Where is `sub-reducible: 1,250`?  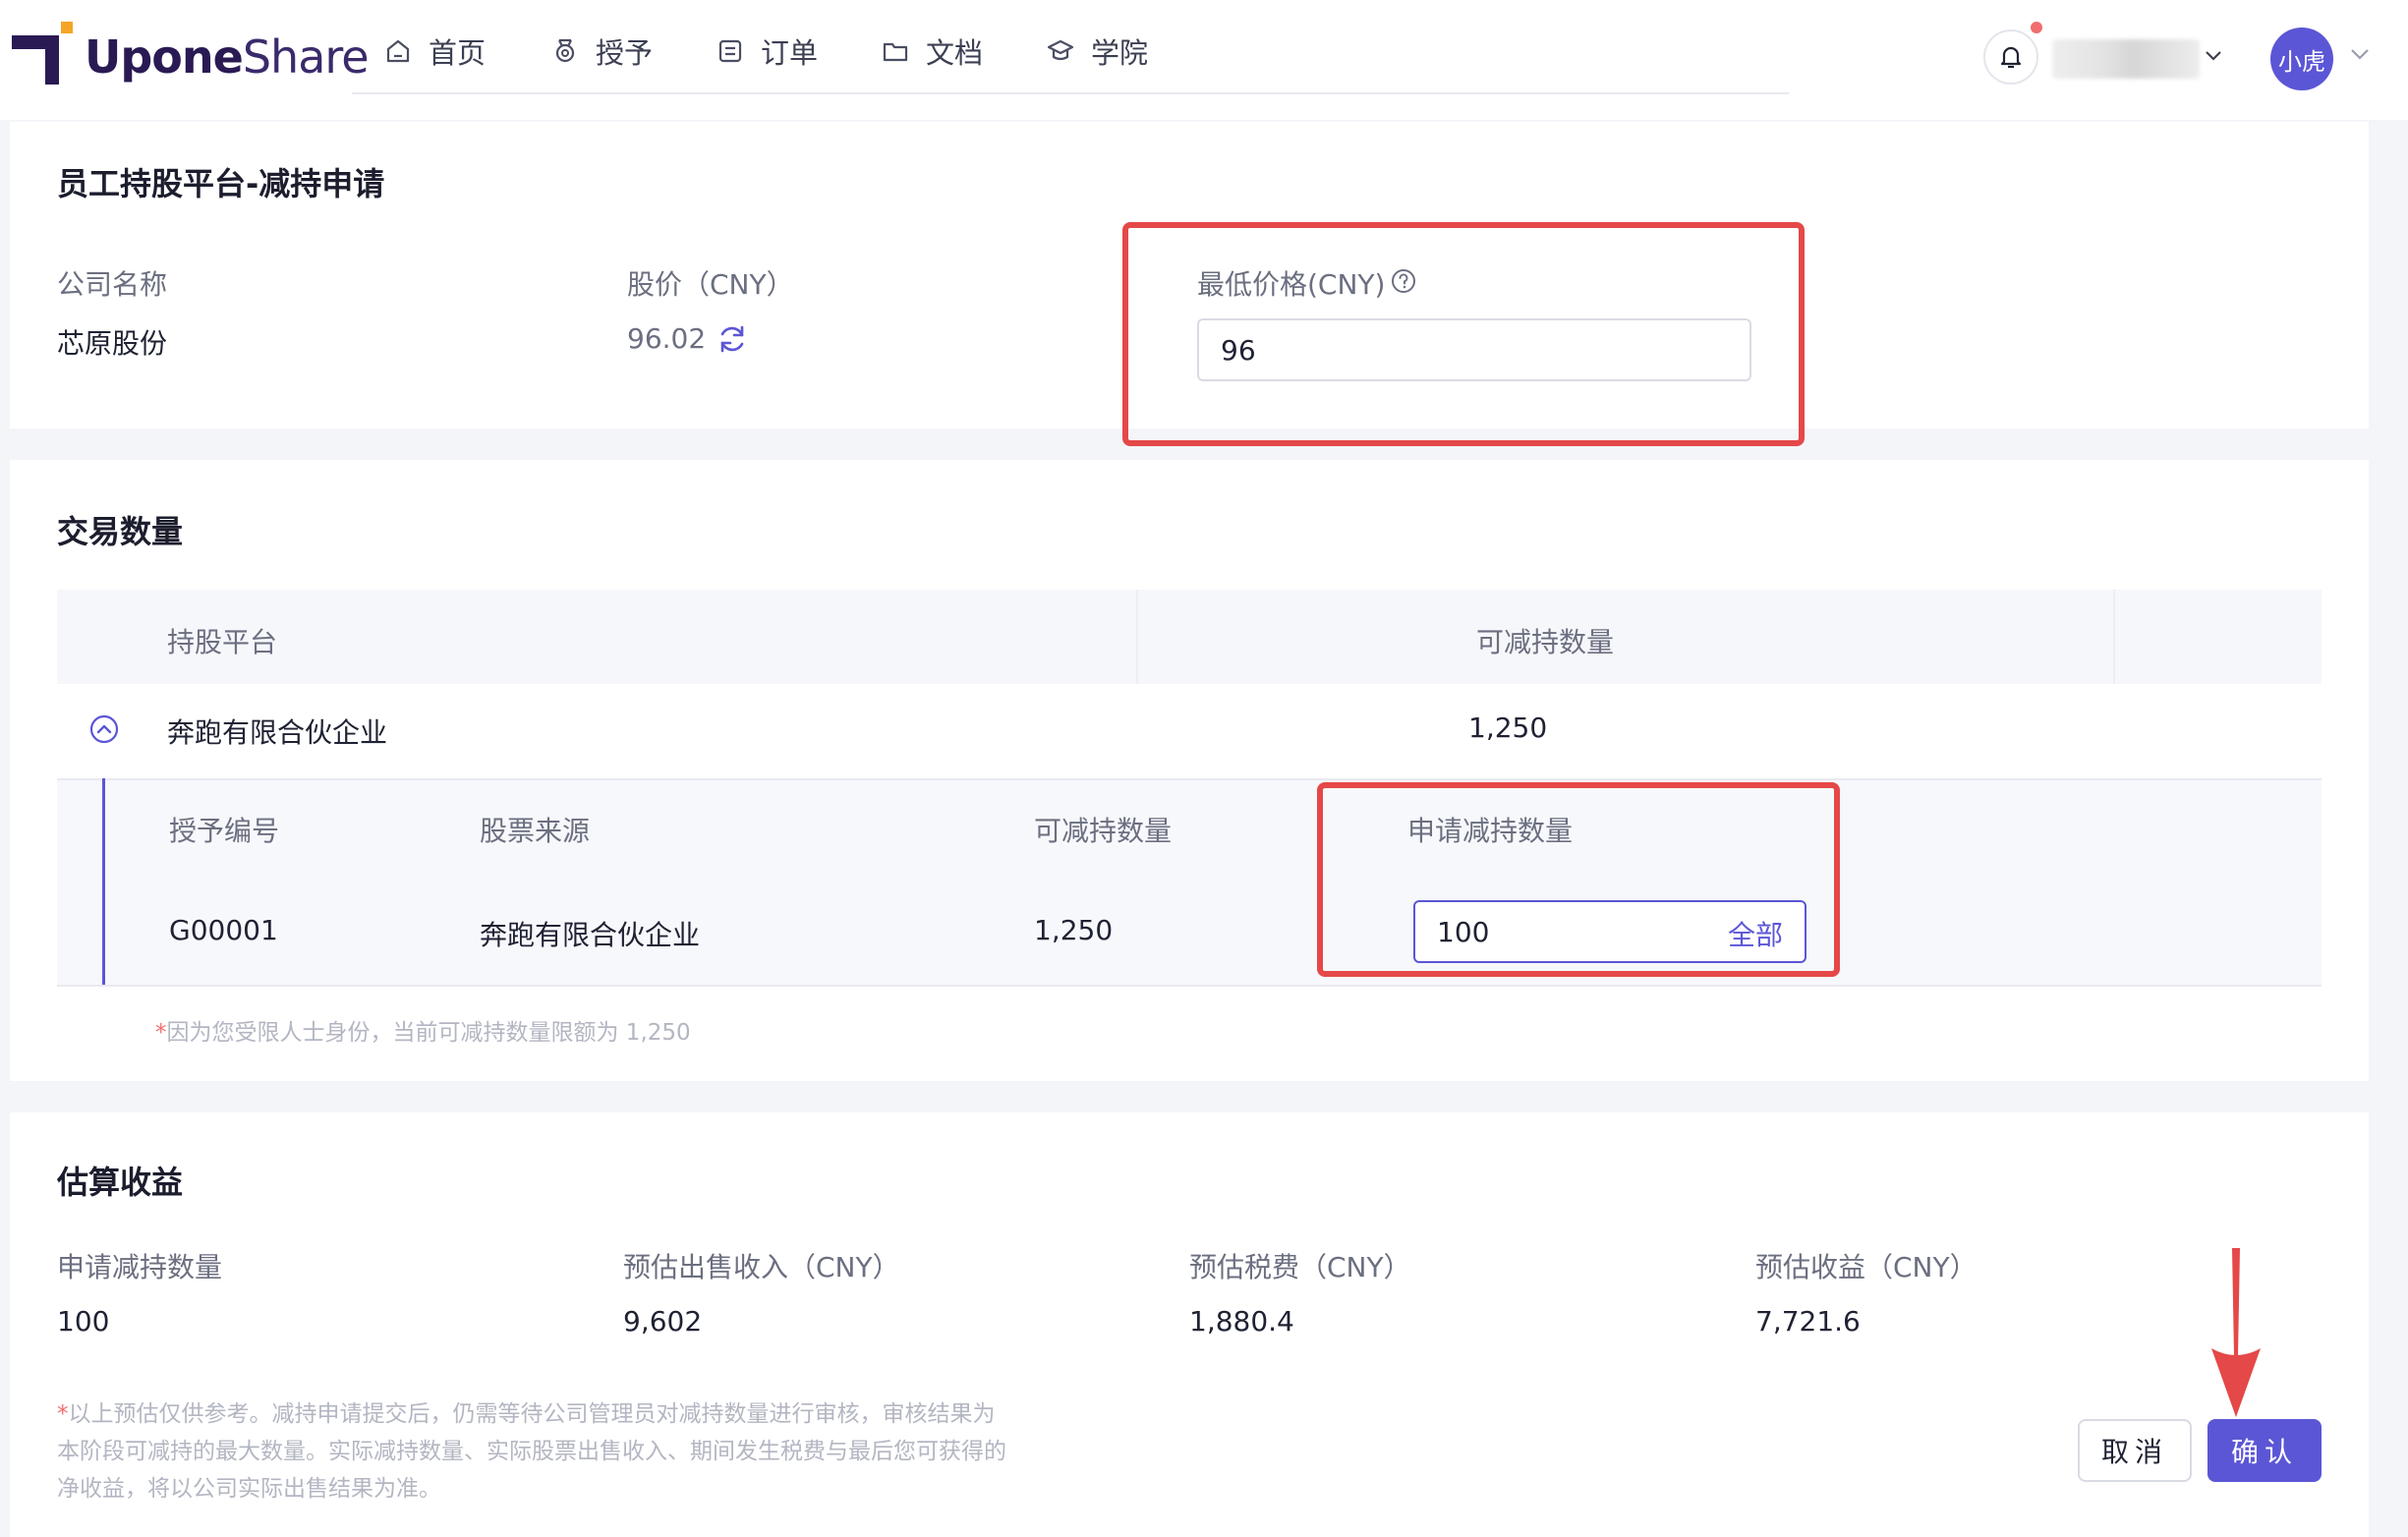 sub-reducible: 1,250 is located at coordinates (1074, 930).